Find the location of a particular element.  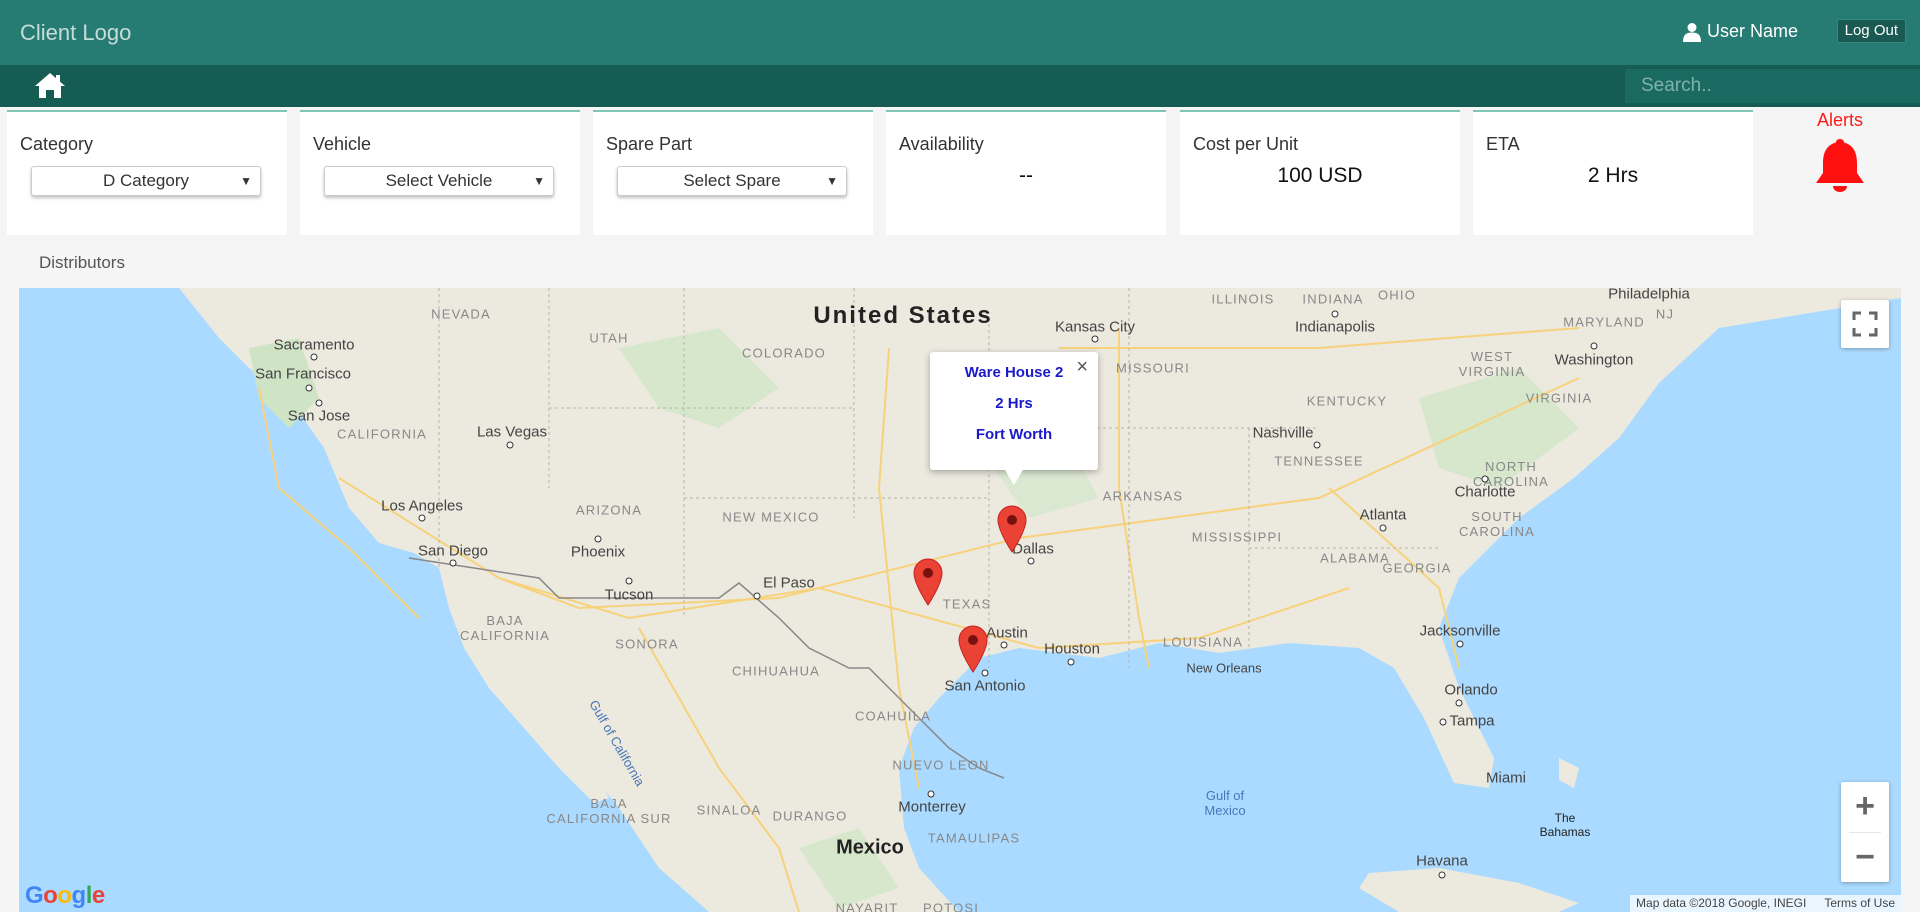

popup-city: Fort Worth is located at coordinates (1014, 434).